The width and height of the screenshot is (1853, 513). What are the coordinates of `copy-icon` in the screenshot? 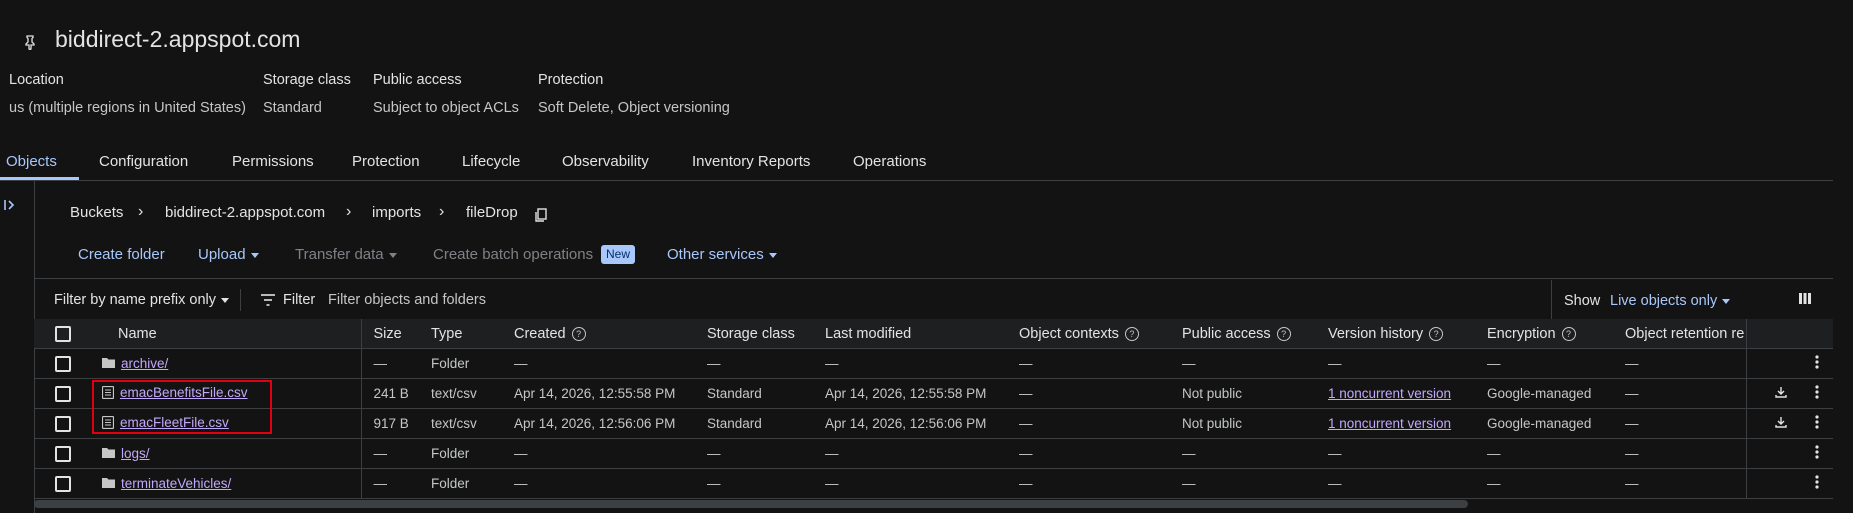 It's located at (541, 215).